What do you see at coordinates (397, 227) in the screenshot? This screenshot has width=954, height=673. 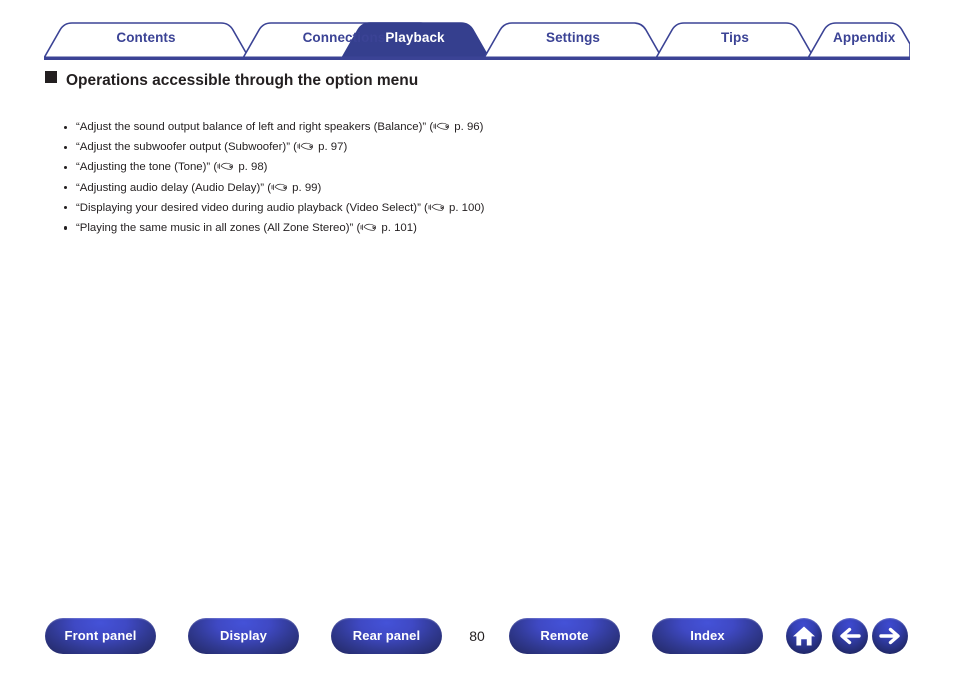 I see `list-item-page-ref: p. 101)` at bounding box center [397, 227].